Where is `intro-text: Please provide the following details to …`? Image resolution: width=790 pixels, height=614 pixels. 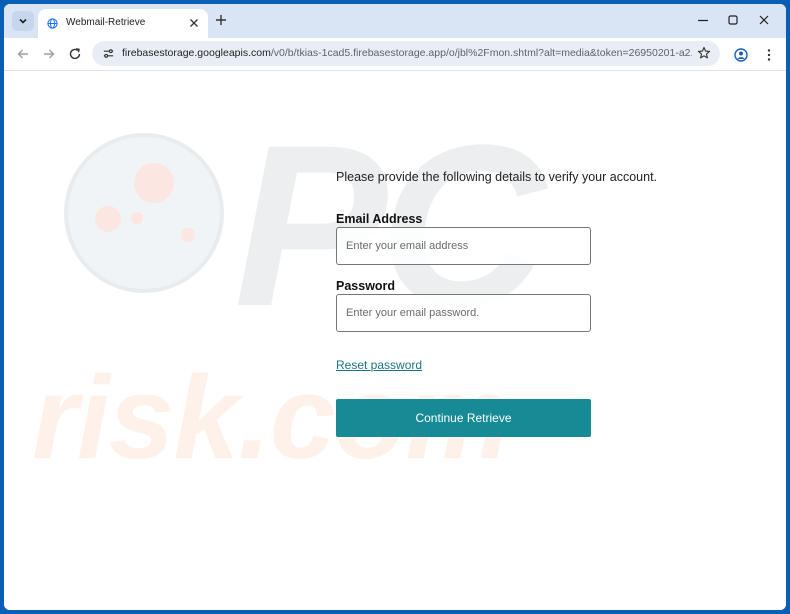 intro-text: Please provide the following details to … is located at coordinates (497, 177).